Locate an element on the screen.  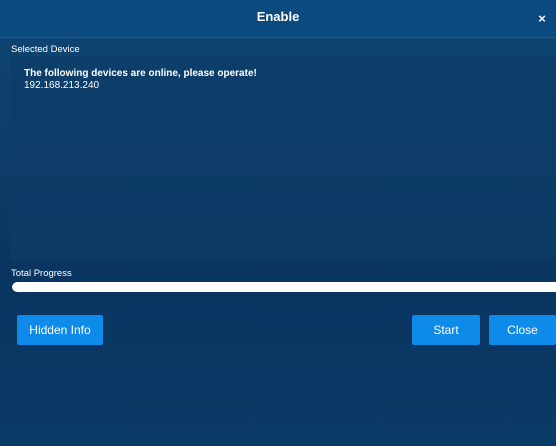
selected-device-label: Selected Device is located at coordinates (45, 49).